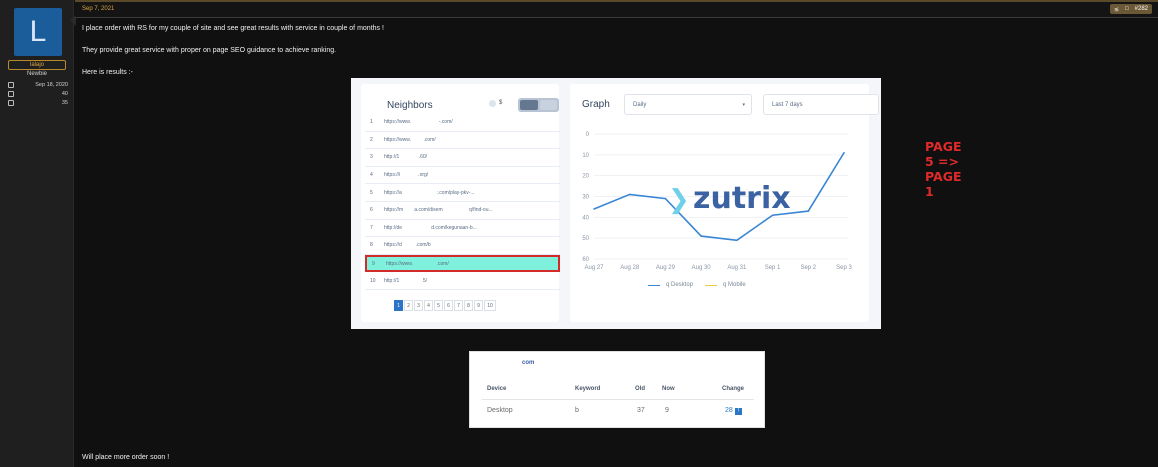  I want to click on neighbor-rank: 7, so click(371, 227).